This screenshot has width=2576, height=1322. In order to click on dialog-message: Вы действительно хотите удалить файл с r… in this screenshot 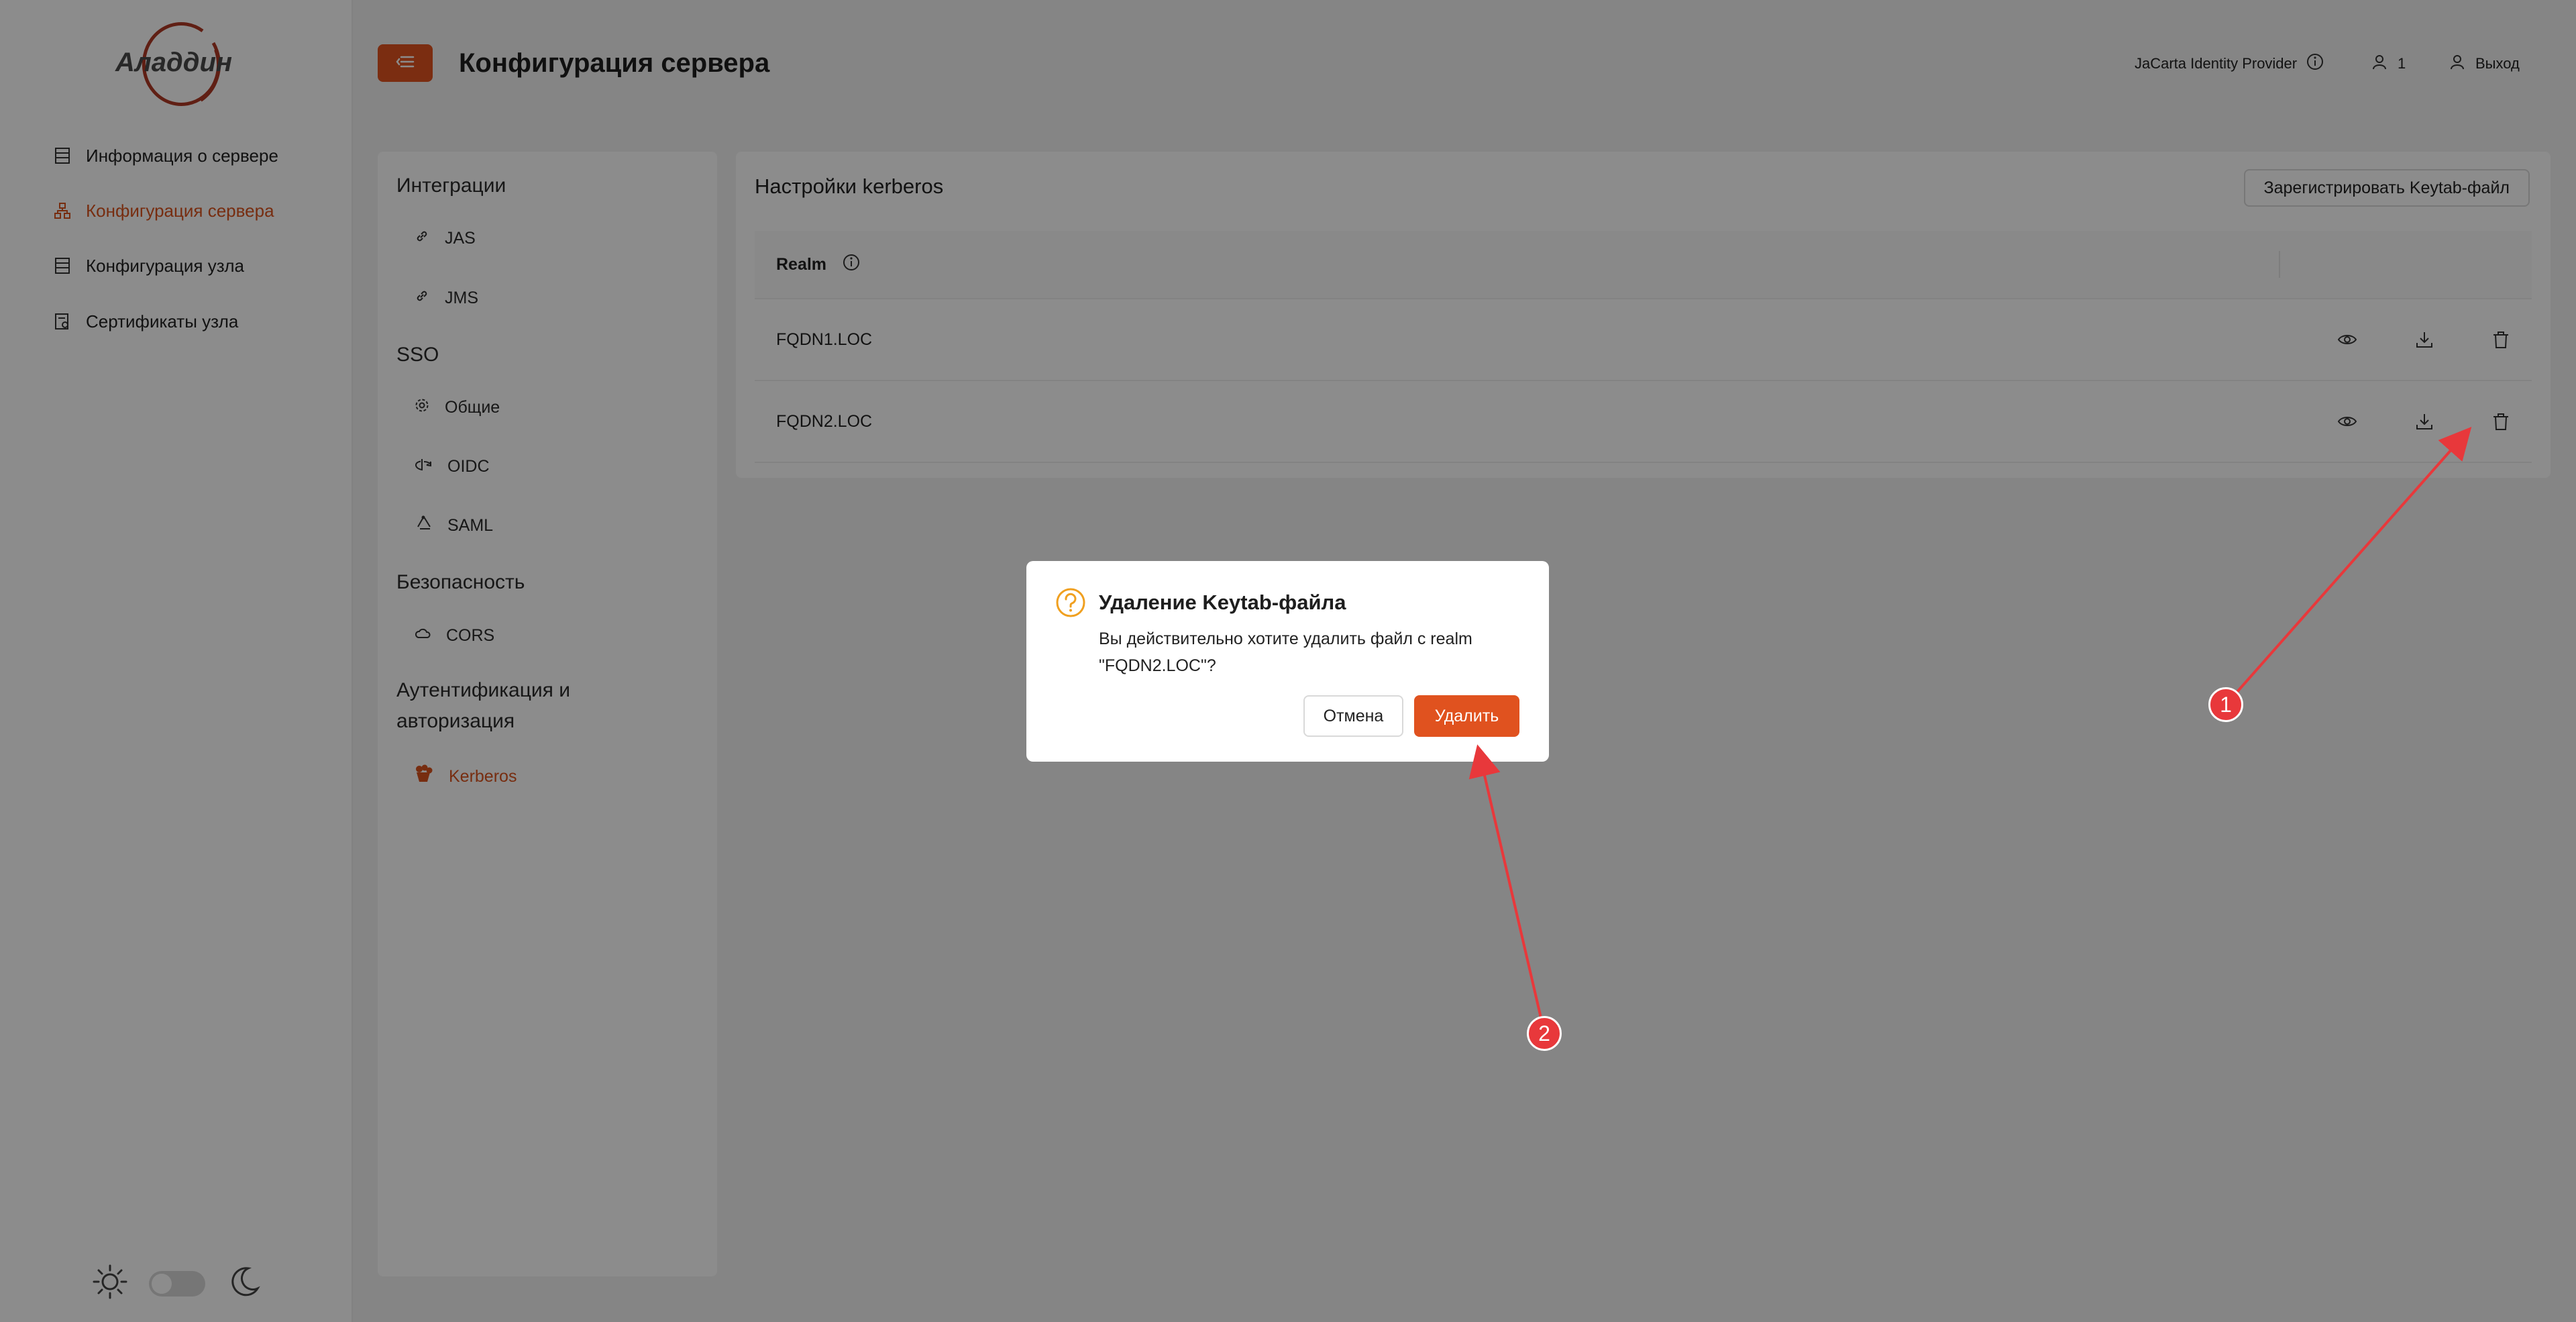, I will do `click(1285, 652)`.